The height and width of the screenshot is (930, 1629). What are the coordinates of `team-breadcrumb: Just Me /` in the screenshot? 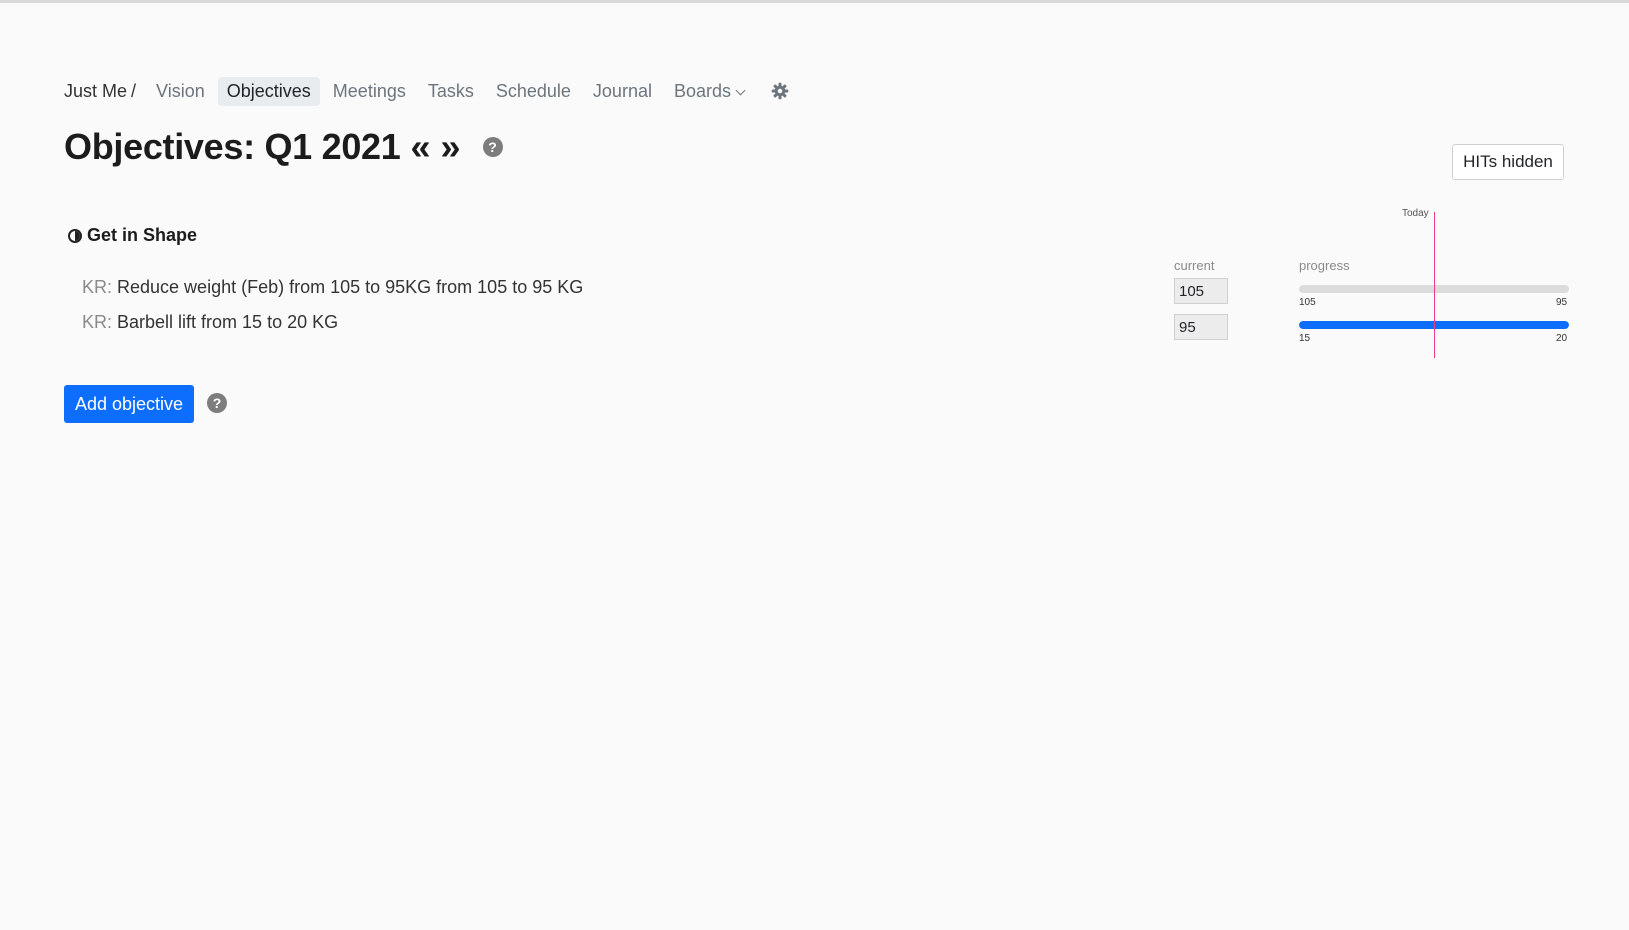 It's located at (100, 91).